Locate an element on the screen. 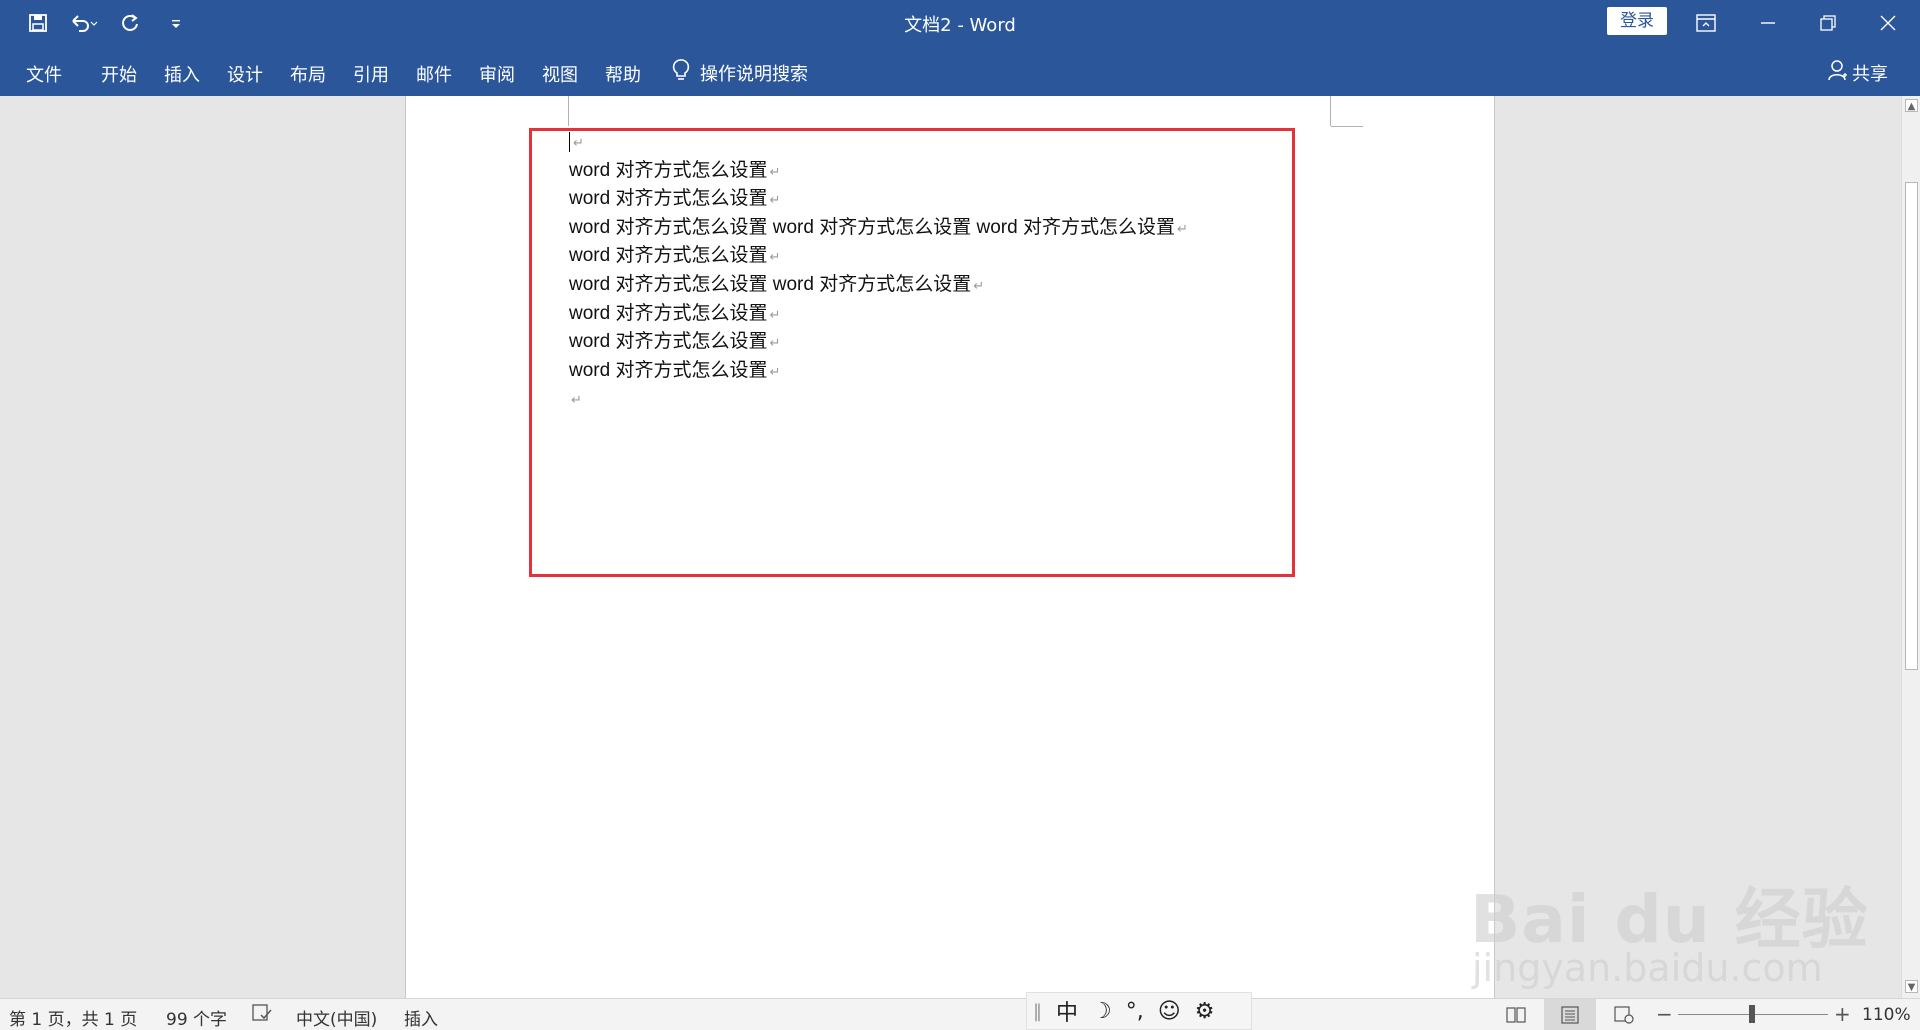  zoom-out-icon: − is located at coordinates (1664, 1014).